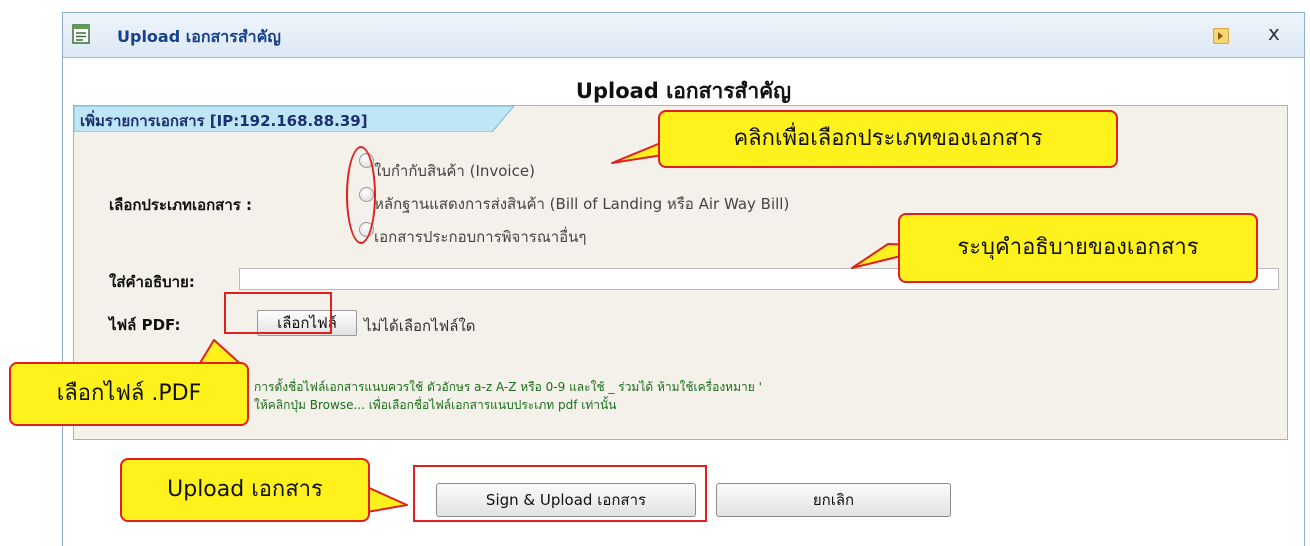 The height and width of the screenshot is (546, 1310). Describe the element at coordinates (129, 394) in the screenshot. I see `callout-file: เลือกไฟล์ .PDF` at that location.